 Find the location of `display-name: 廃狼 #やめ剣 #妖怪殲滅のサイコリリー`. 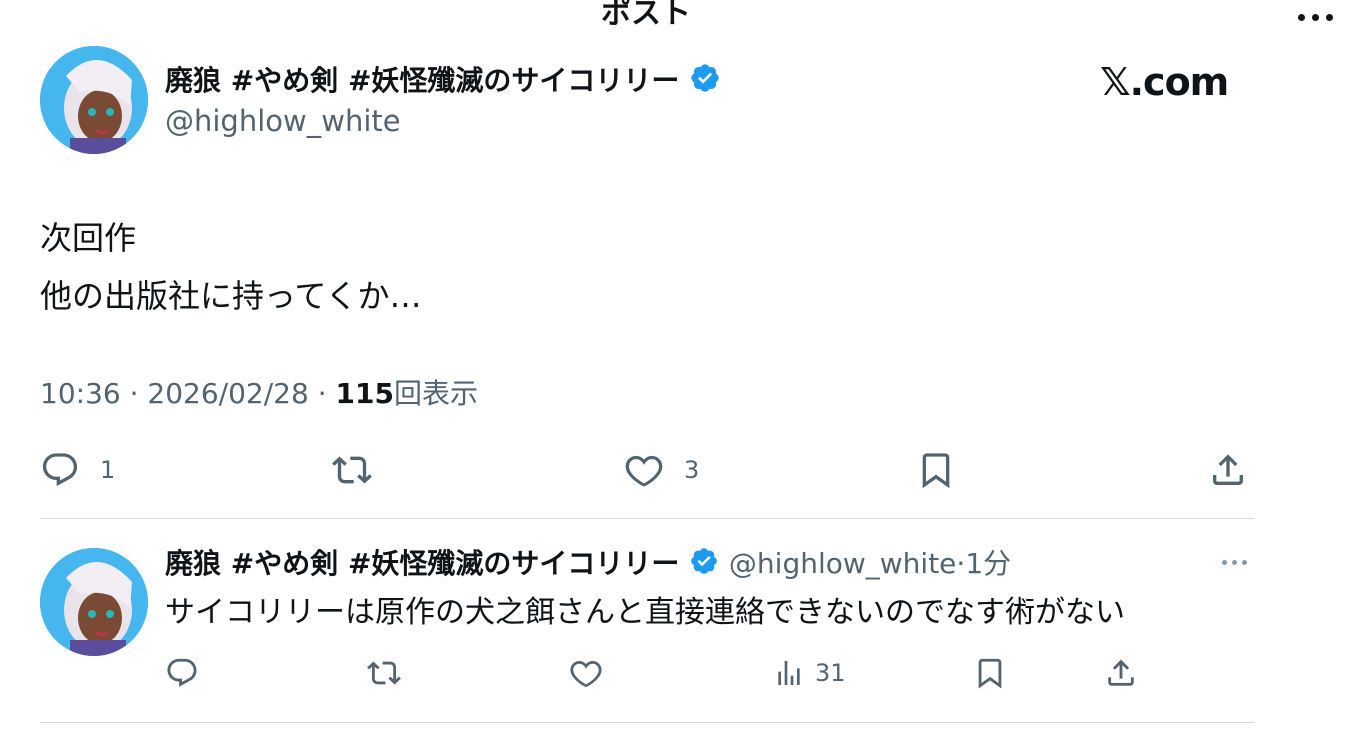

display-name: 廃狼 #やめ剣 #妖怪殲滅のサイコリリー is located at coordinates (422, 80).